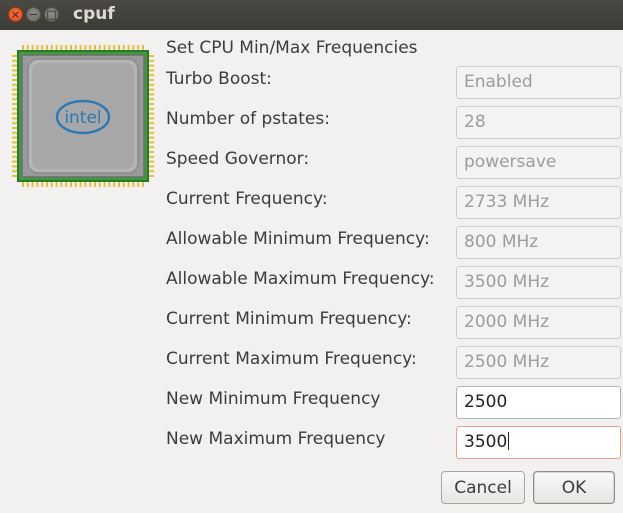 This screenshot has width=623, height=513. Describe the element at coordinates (486, 402) in the screenshot. I see `new-minimum-frequency-value: 2500` at that location.